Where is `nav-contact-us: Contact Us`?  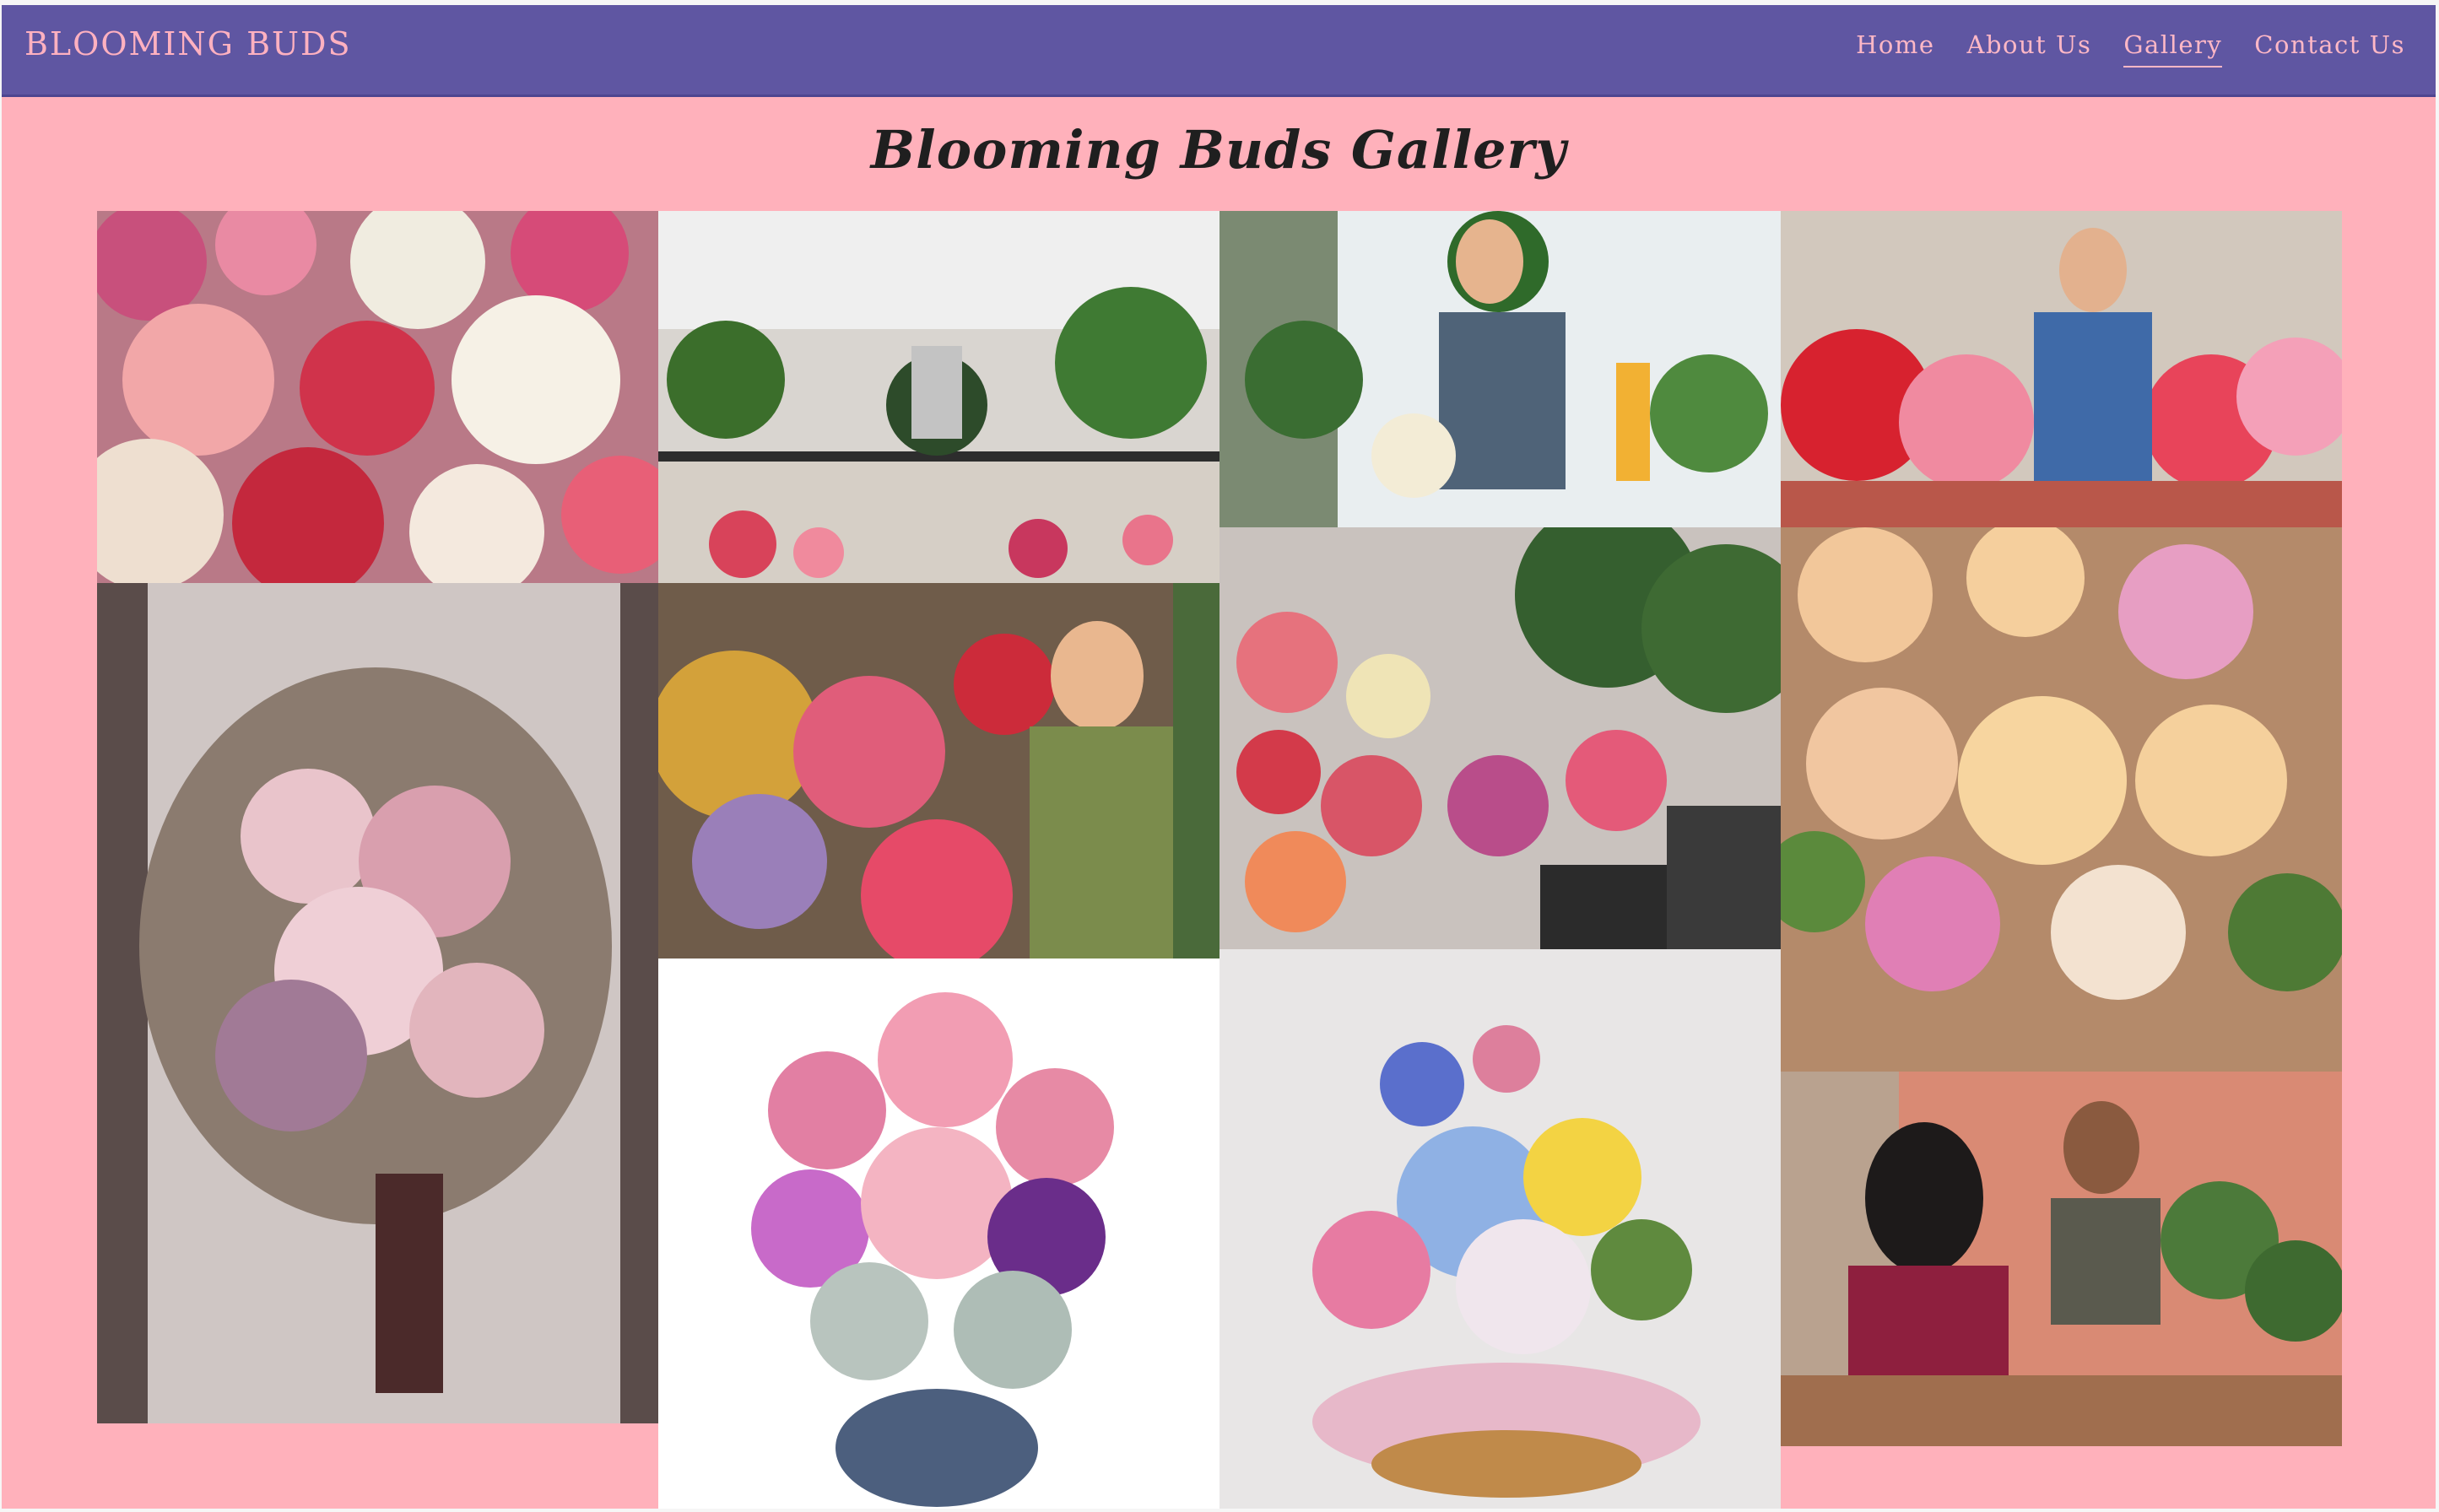 nav-contact-us: Contact Us is located at coordinates (2329, 49).